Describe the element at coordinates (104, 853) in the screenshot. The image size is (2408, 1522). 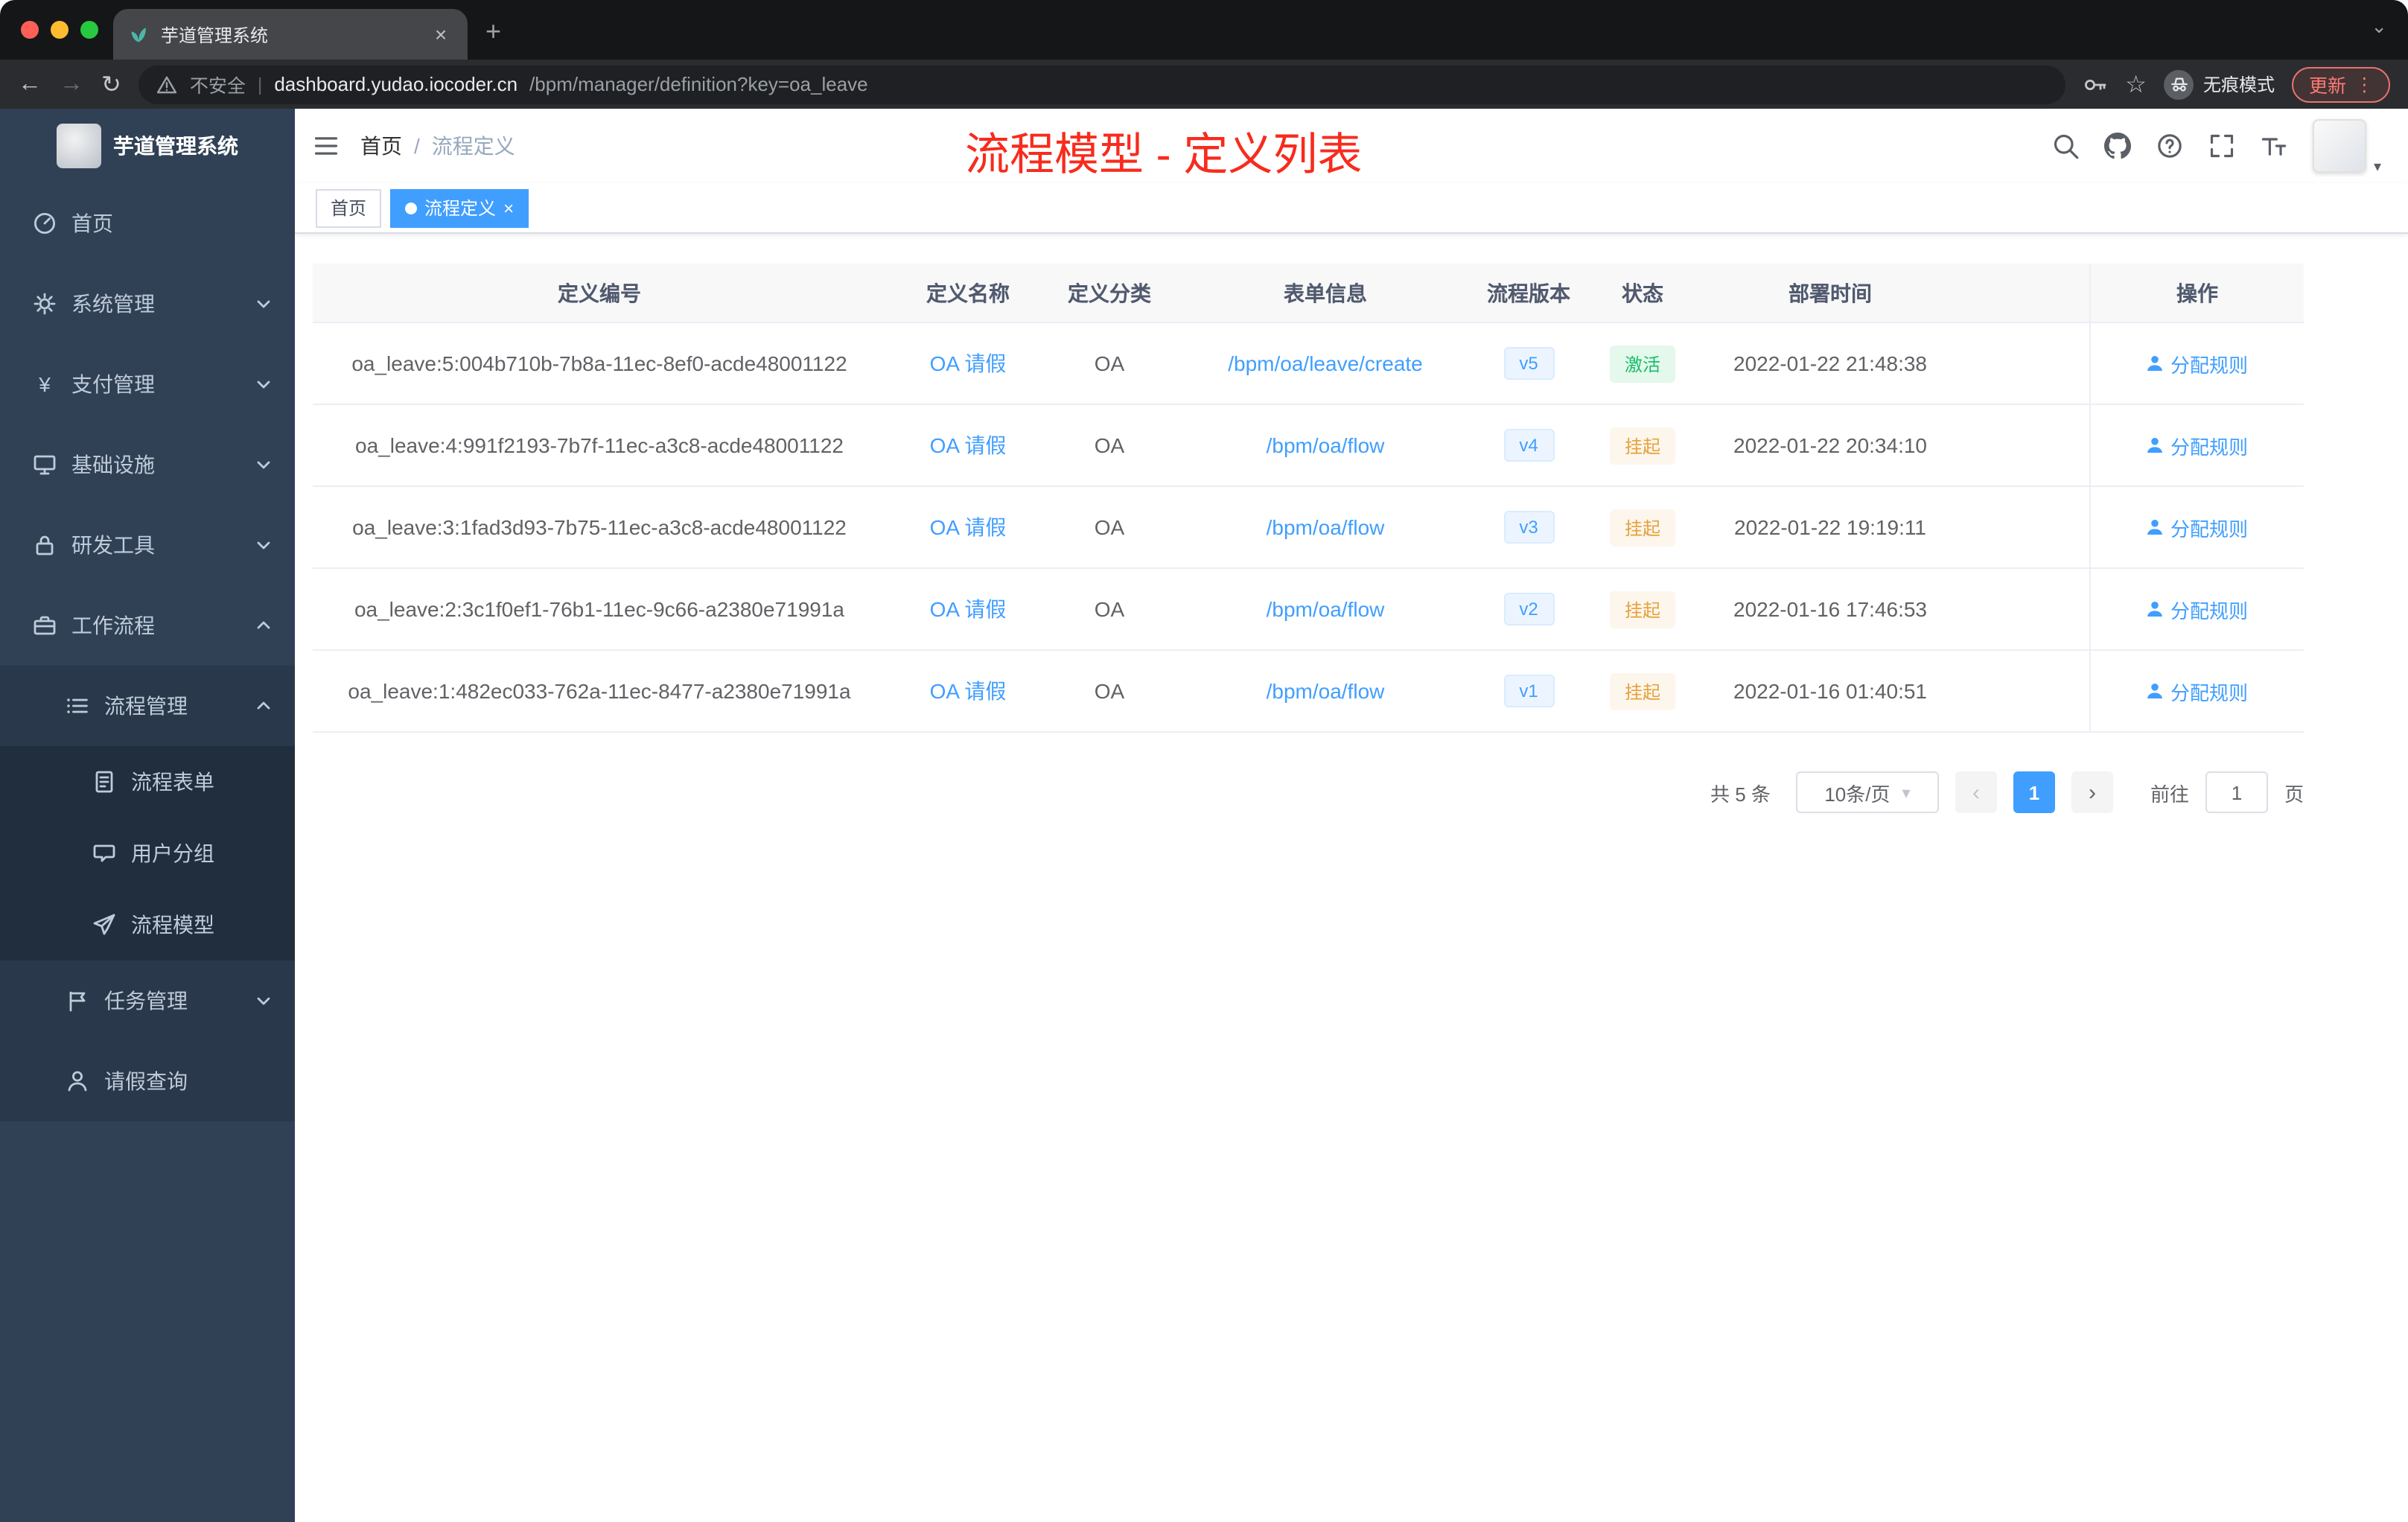
I see `chat-icon` at that location.